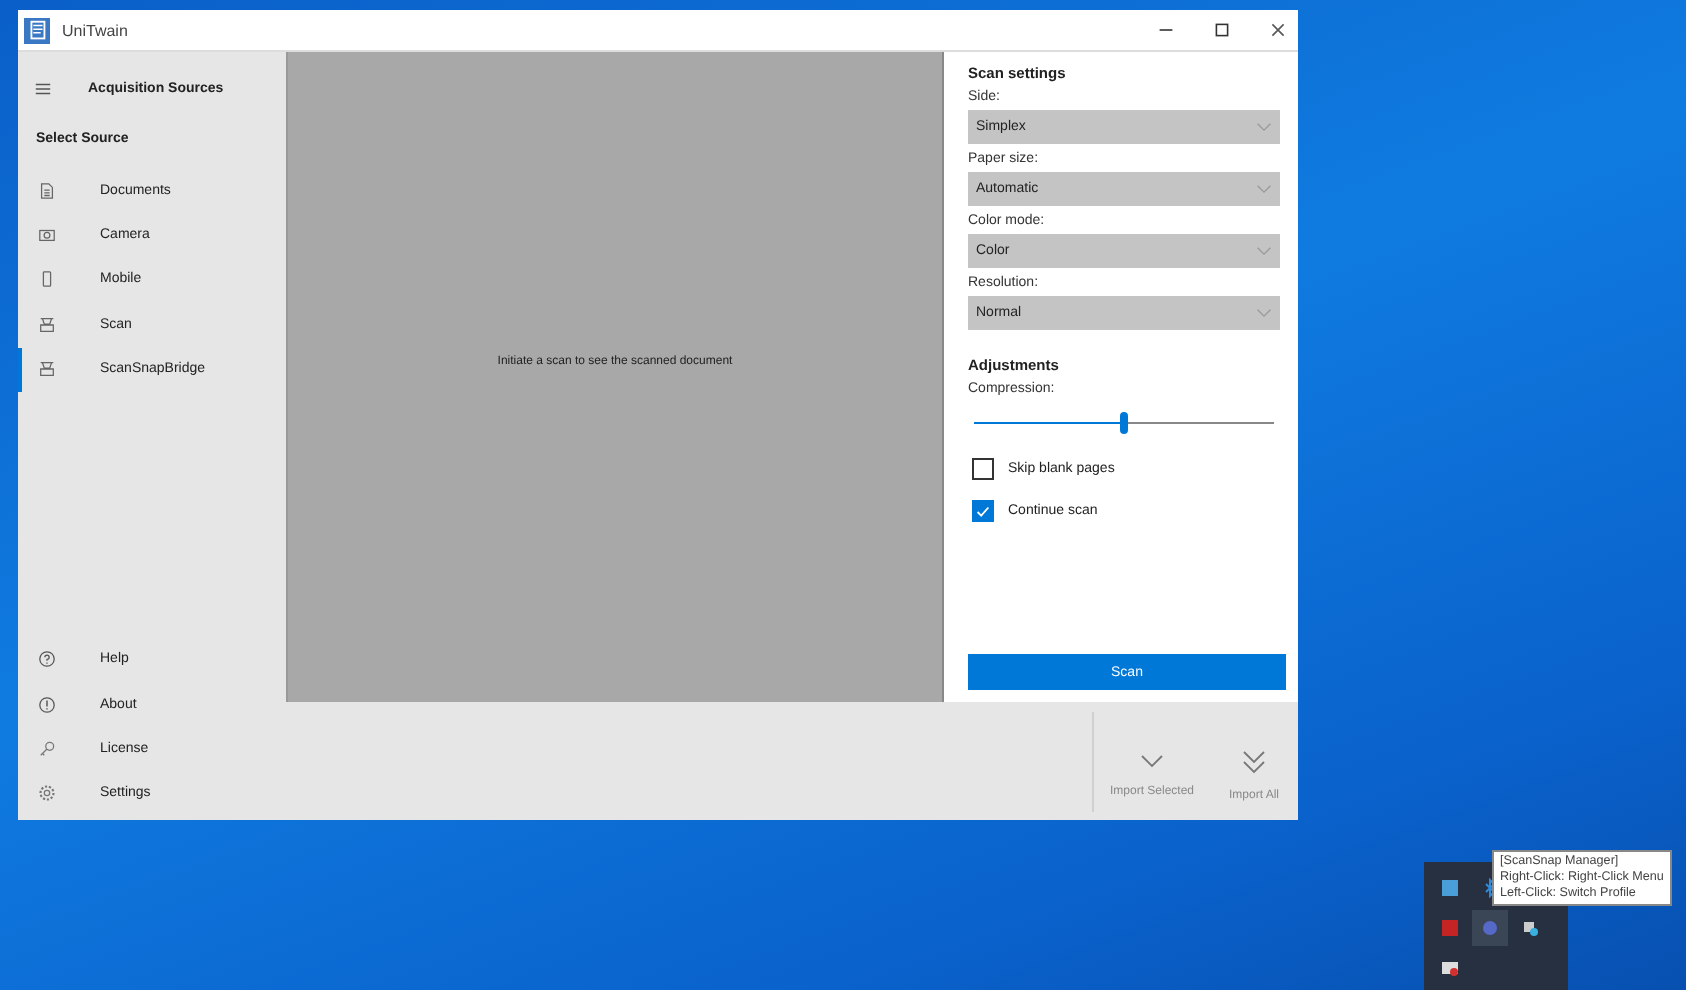 Image resolution: width=1686 pixels, height=990 pixels. Describe the element at coordinates (95, 30) in the screenshot. I see `window-title: UniTwain` at that location.